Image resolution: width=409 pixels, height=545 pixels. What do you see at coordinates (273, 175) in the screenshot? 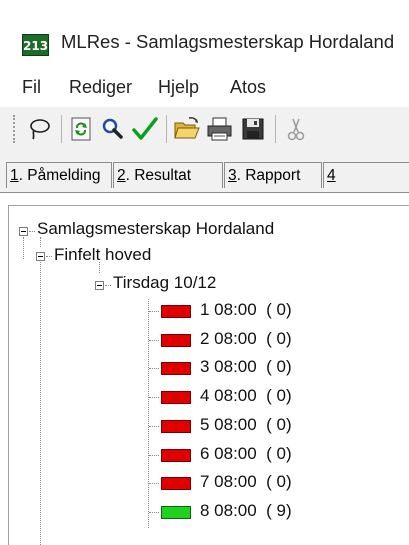
I see `tab-rapport: 3. Rapport` at bounding box center [273, 175].